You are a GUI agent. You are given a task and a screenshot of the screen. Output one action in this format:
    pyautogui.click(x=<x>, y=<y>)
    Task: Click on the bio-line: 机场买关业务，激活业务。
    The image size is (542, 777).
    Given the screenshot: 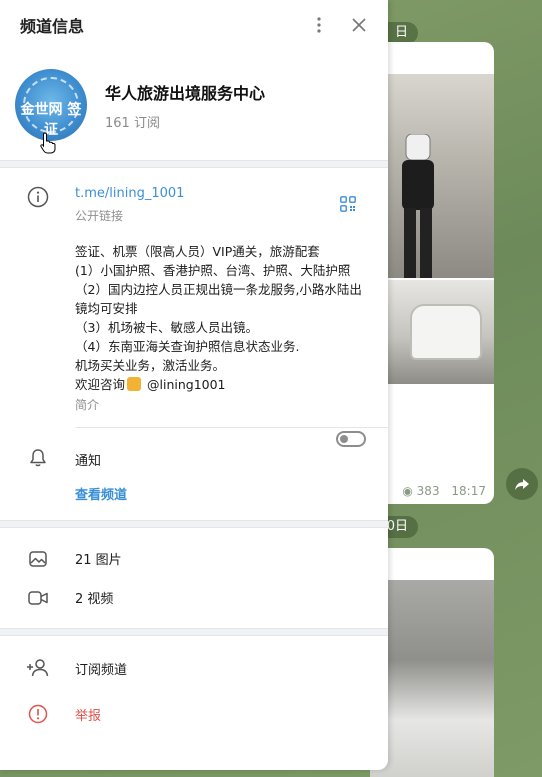 What is the action you would take?
    pyautogui.click(x=150, y=365)
    